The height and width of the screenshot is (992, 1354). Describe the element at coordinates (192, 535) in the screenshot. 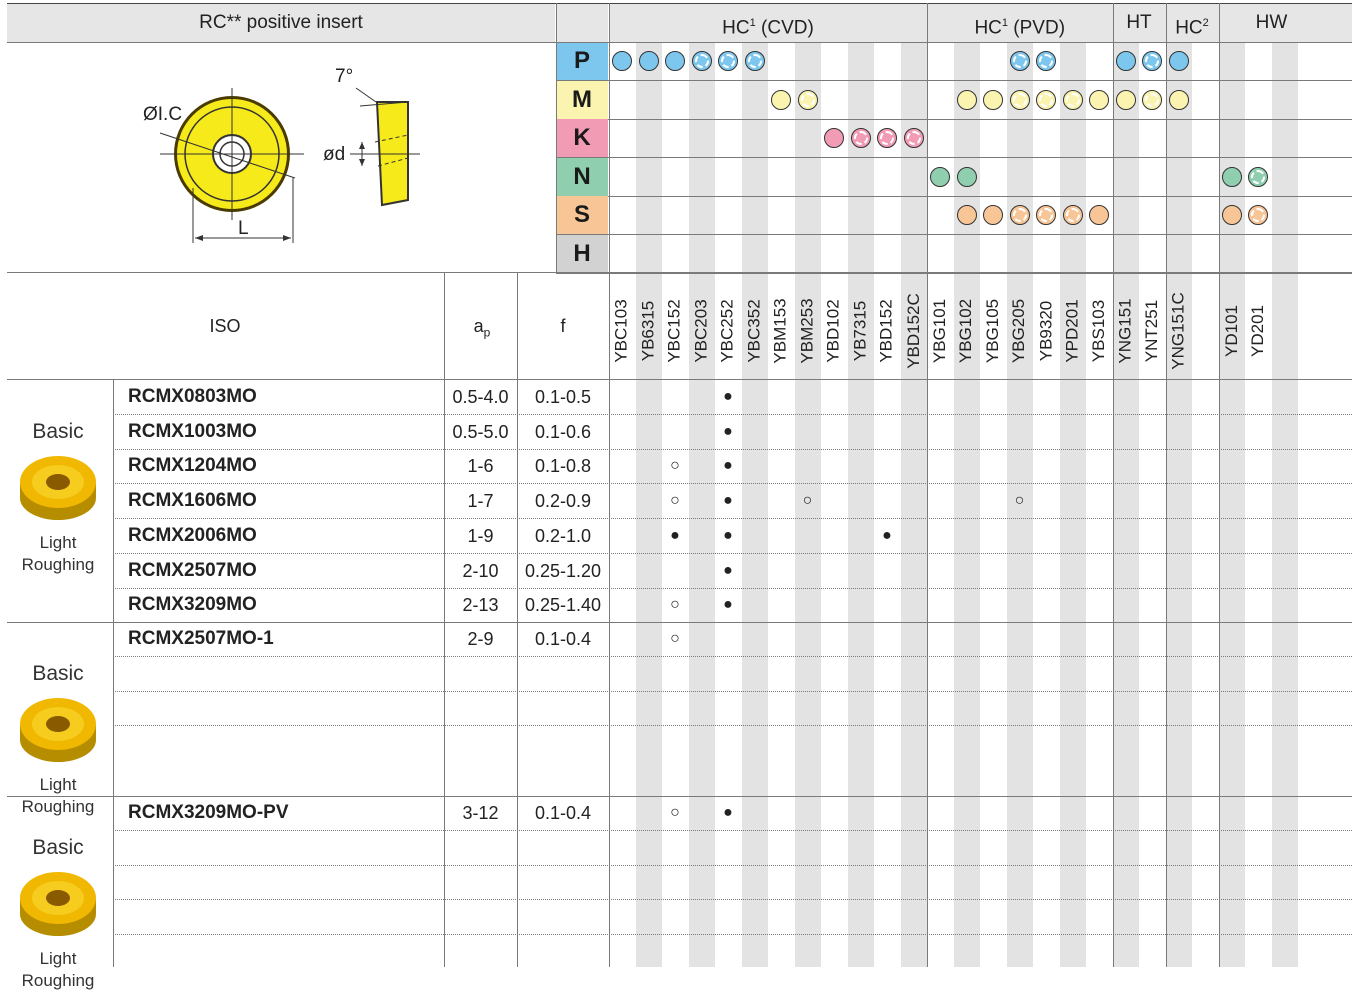

I see `row-code: RCMX2006MO` at that location.